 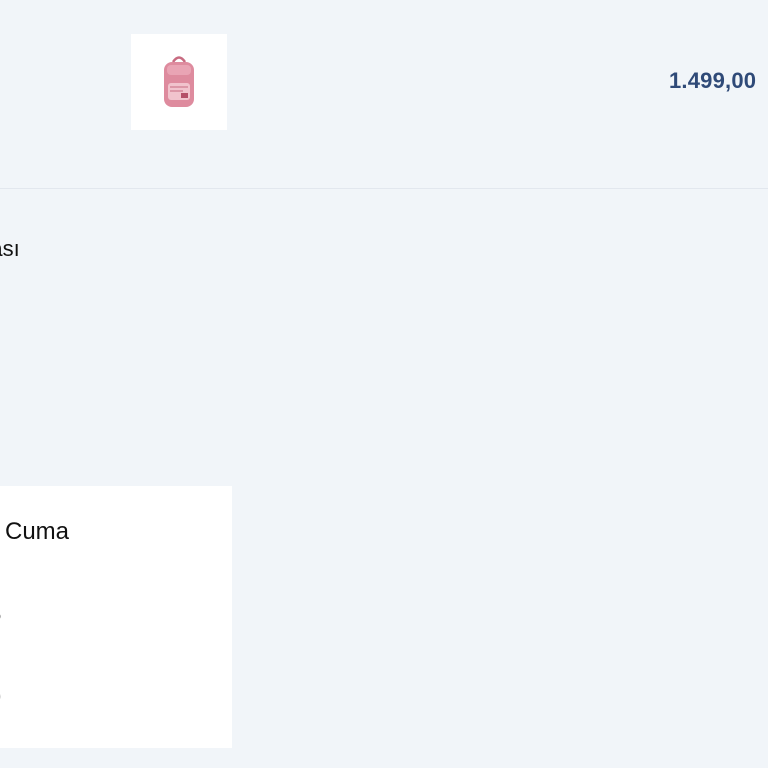 I want to click on product-price: 1.499,00, so click(x=713, y=80).